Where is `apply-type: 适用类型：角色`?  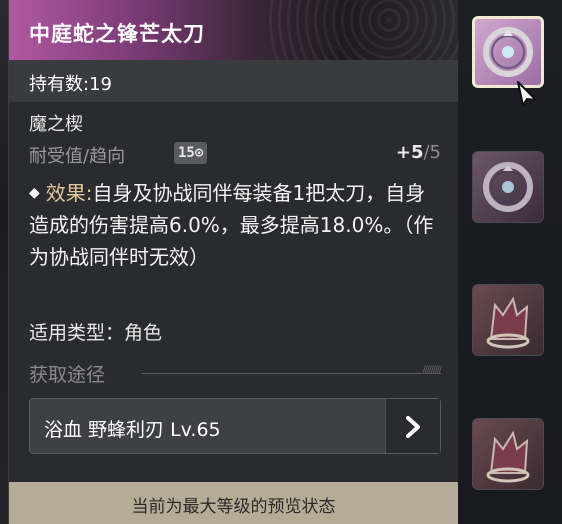 apply-type: 适用类型：角色 is located at coordinates (96, 333).